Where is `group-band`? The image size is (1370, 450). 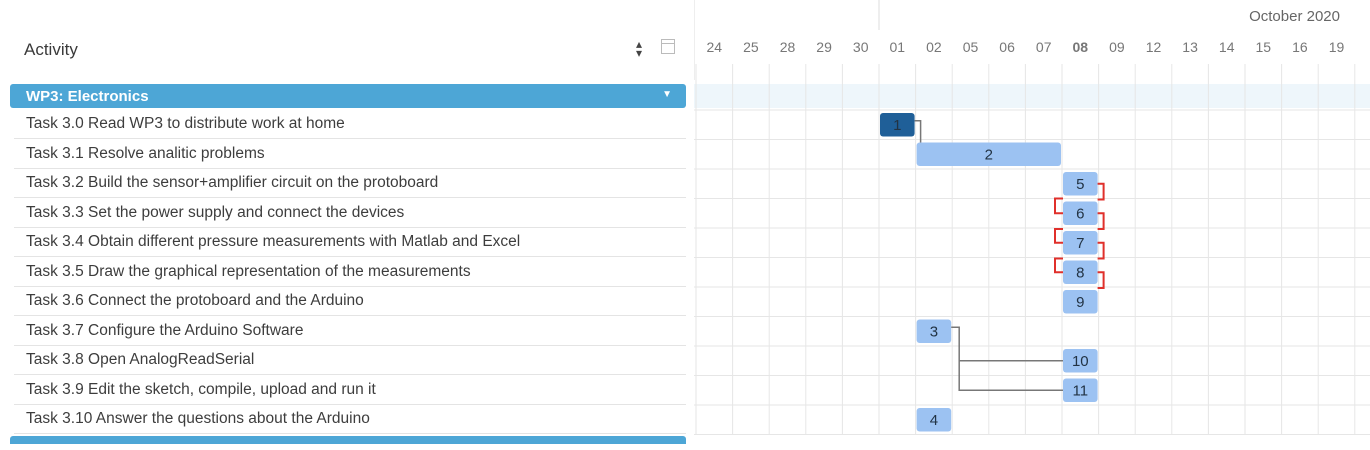 group-band is located at coordinates (1032, 96).